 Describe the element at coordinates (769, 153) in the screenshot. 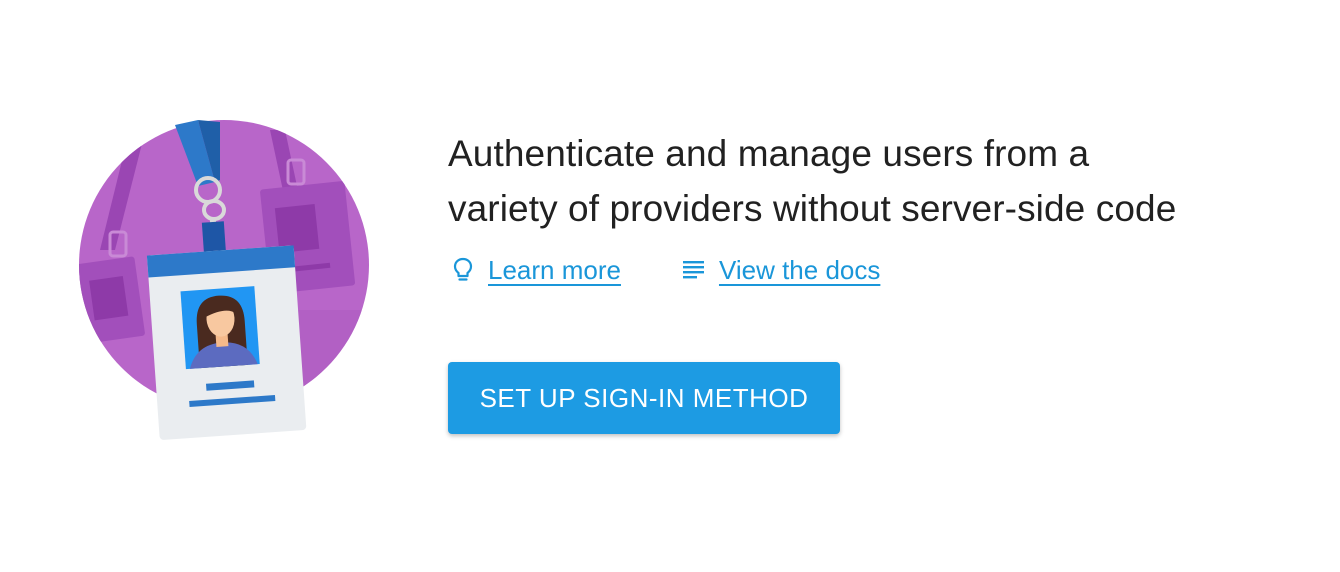

I see `headline-line-1: Authenticate and manage users from a` at that location.